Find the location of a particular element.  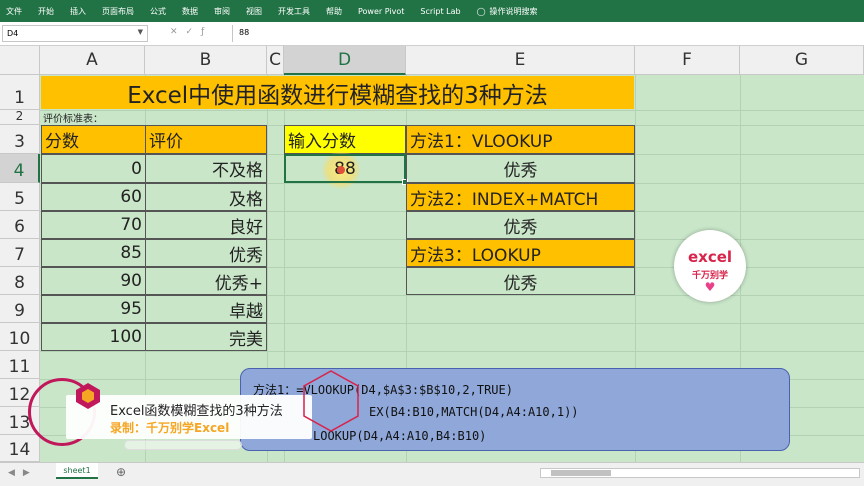

table-cell-rating: 及格 is located at coordinates (206, 197).